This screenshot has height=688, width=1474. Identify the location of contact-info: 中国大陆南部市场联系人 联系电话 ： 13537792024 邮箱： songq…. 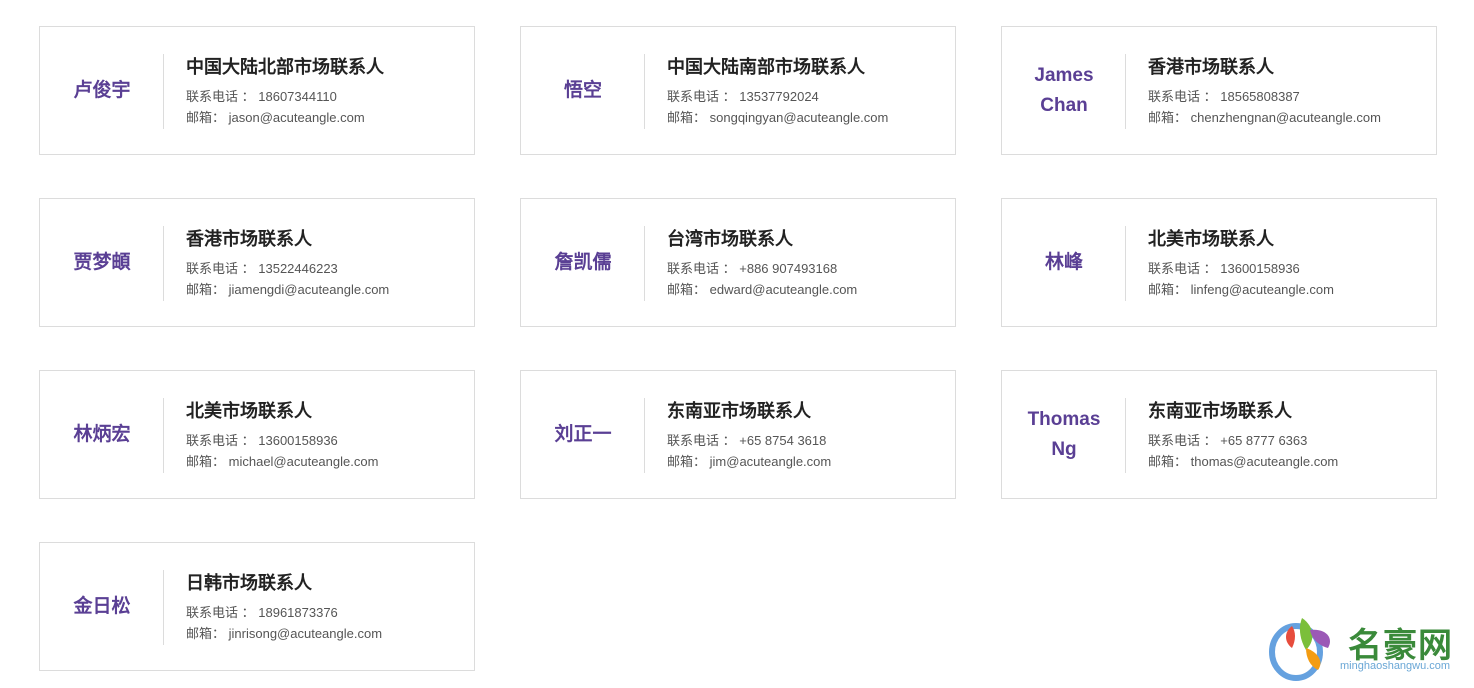
(808, 91).